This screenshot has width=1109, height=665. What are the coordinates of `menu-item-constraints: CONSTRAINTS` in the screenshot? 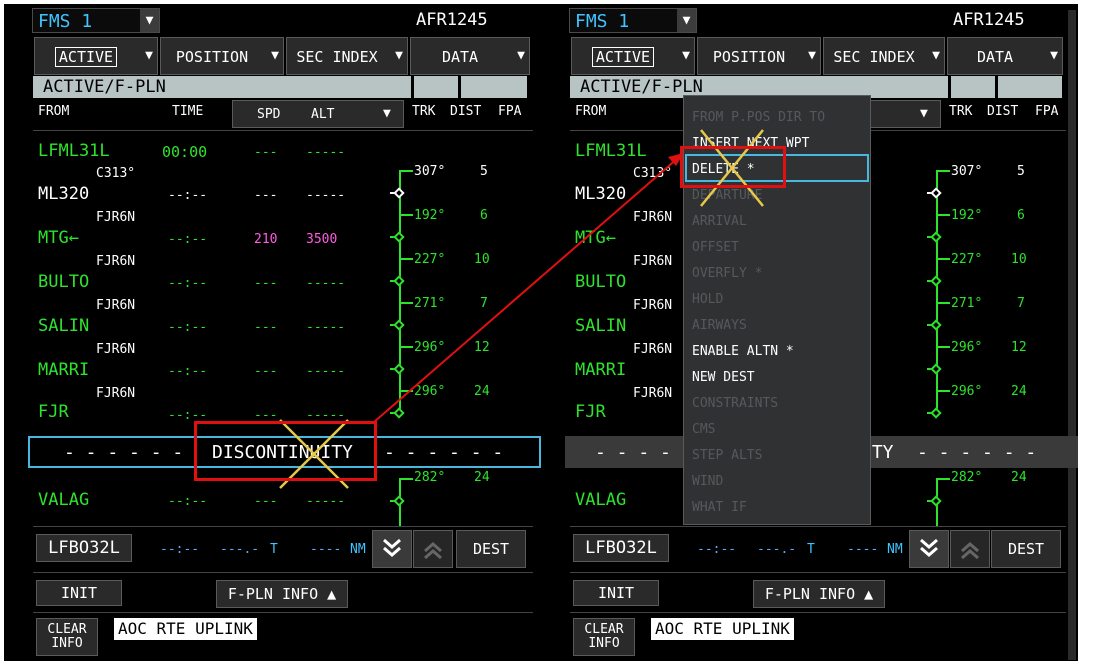 It's located at (735, 403).